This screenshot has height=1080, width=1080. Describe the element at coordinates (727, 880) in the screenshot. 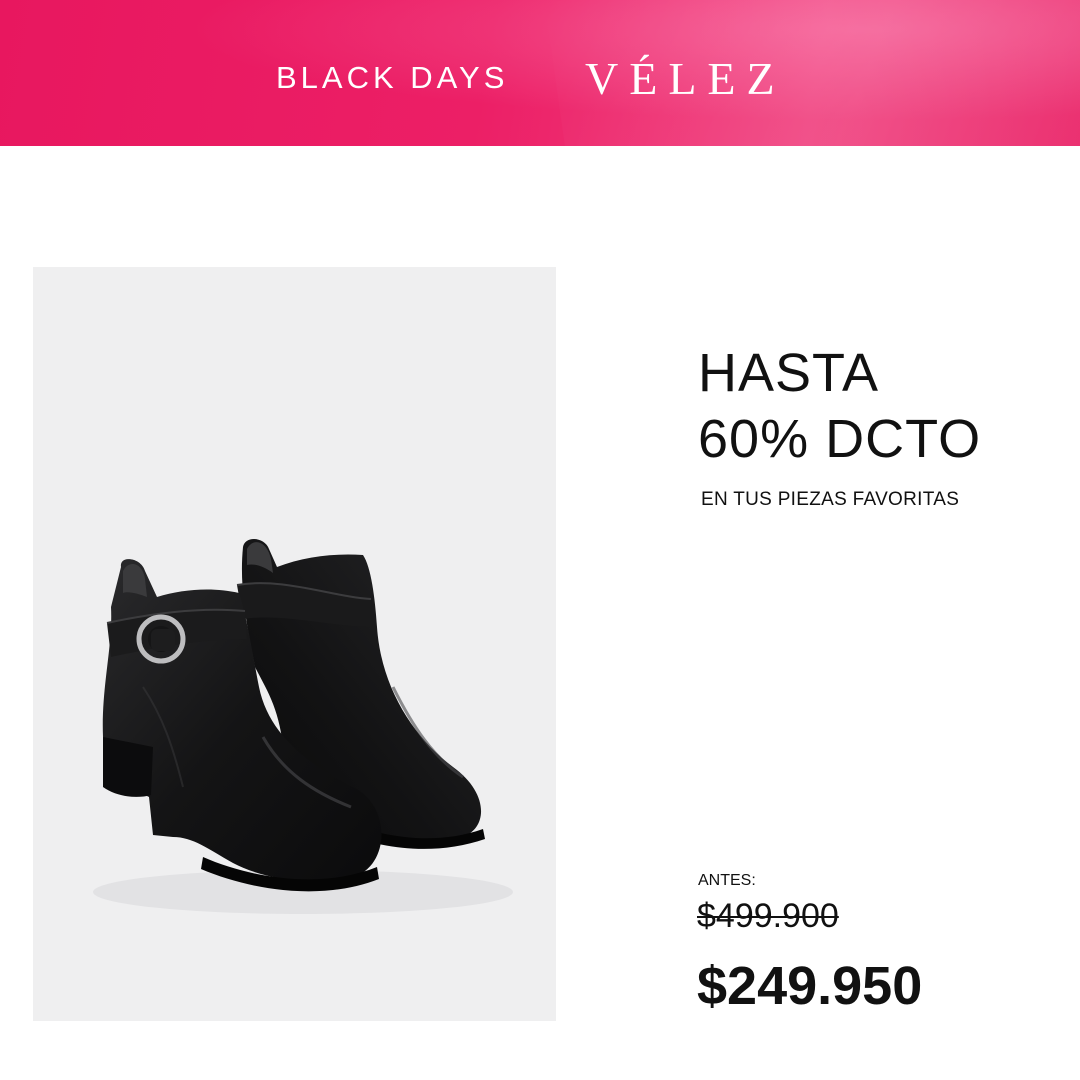

I see `before-price-label: ANTES:` at that location.